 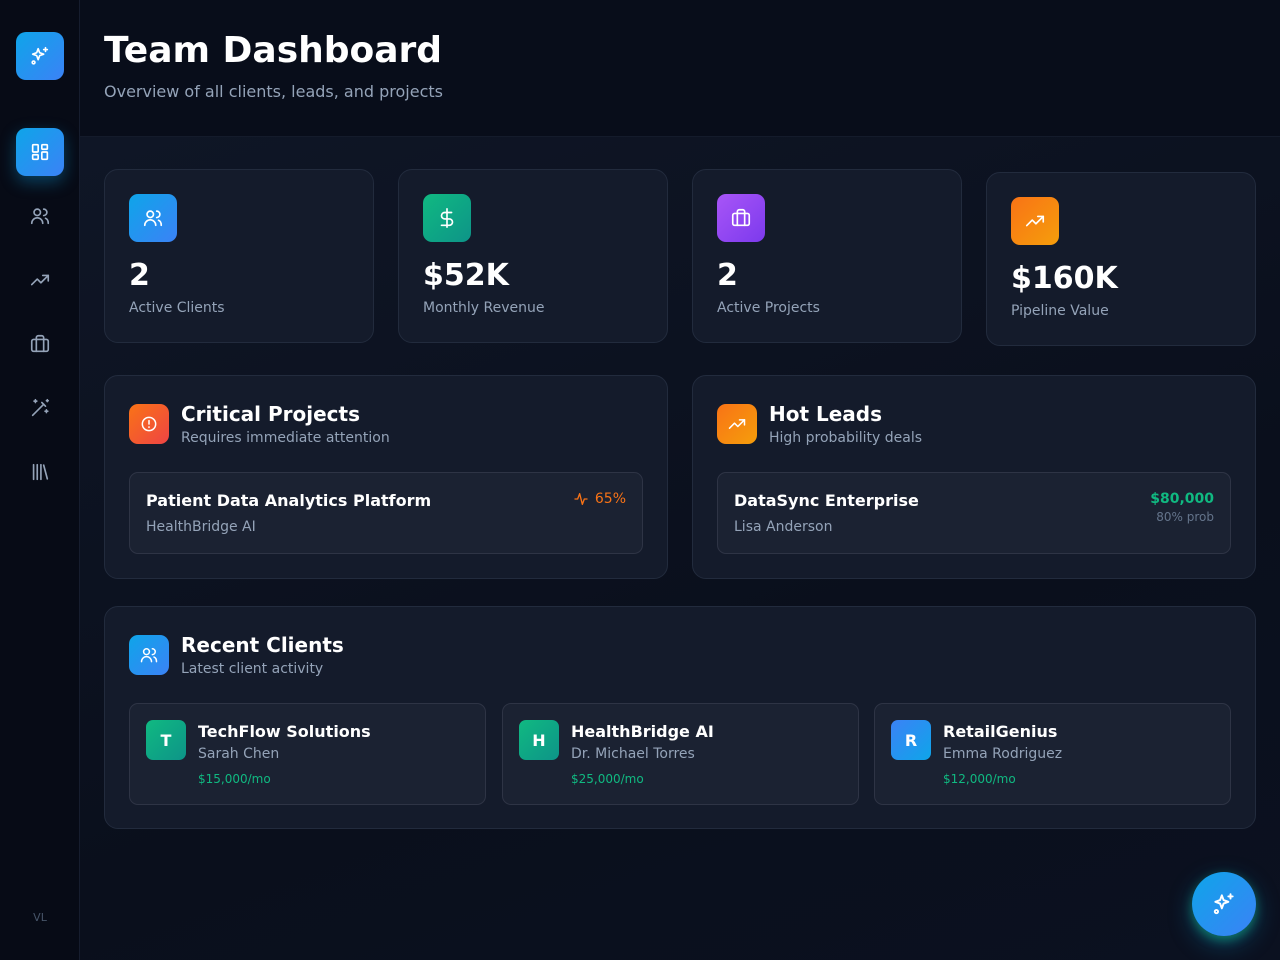 I want to click on lead-probability: 80% prob, so click(x=1185, y=517).